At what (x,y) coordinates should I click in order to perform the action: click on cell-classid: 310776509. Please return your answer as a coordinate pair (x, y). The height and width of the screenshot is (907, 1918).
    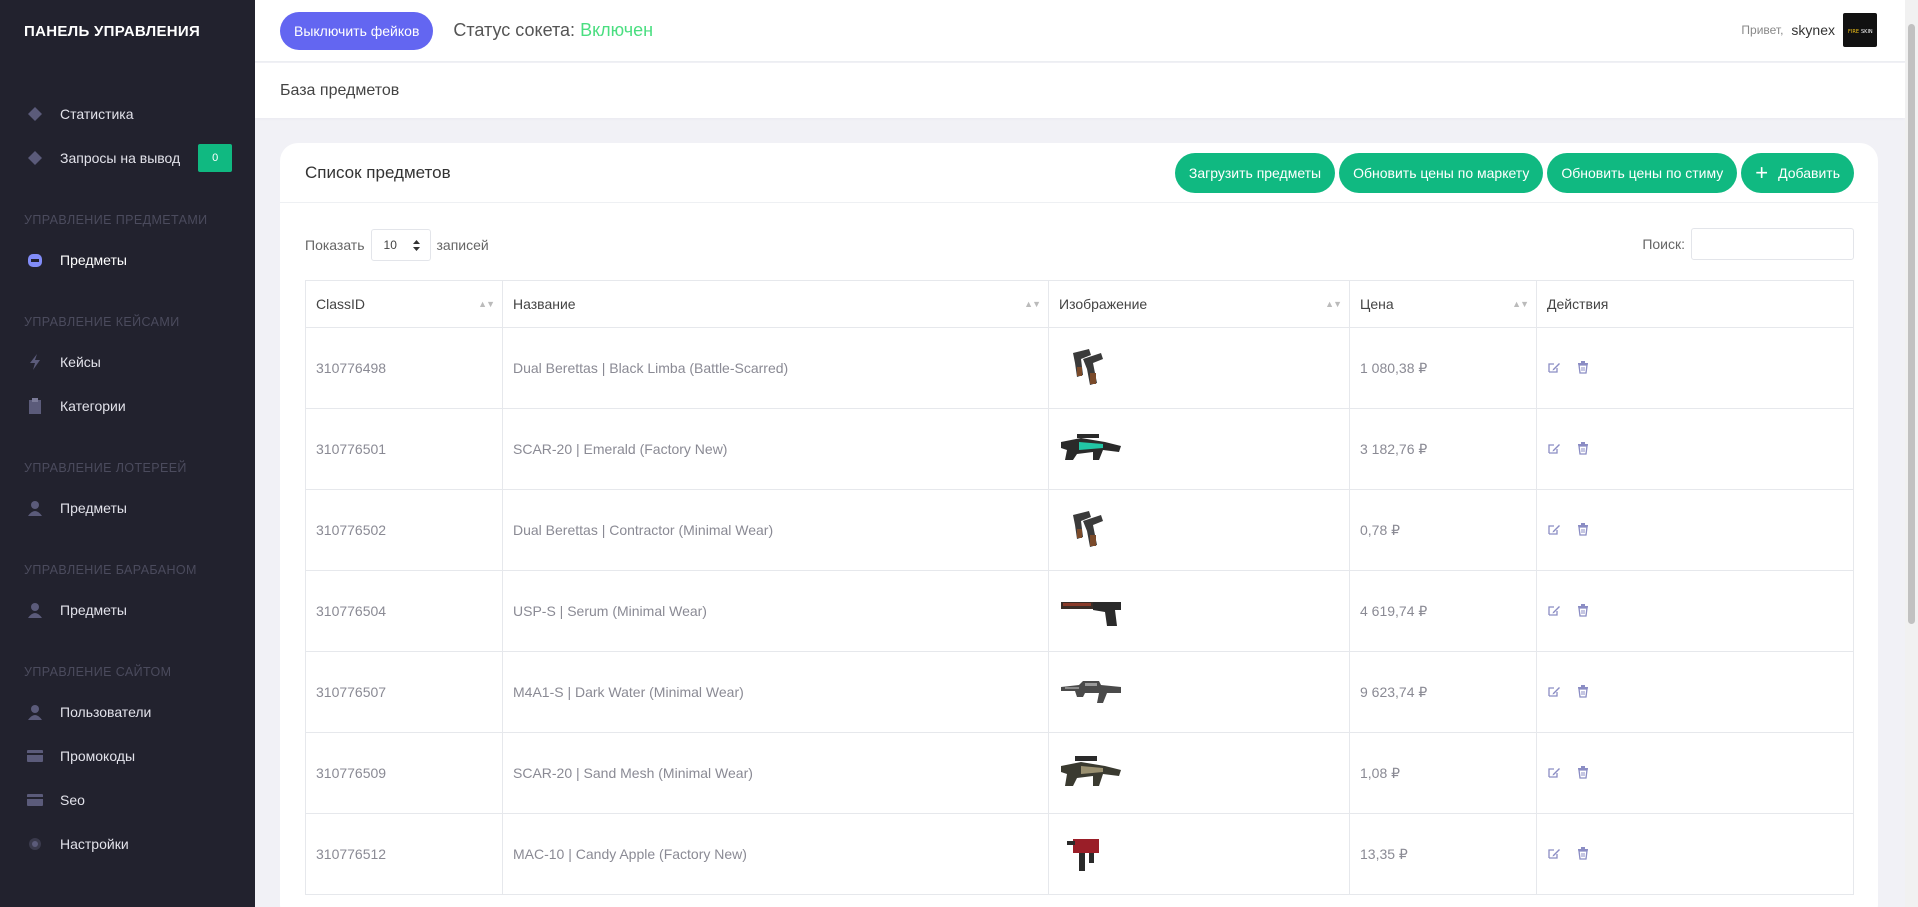
    Looking at the image, I should click on (404, 773).